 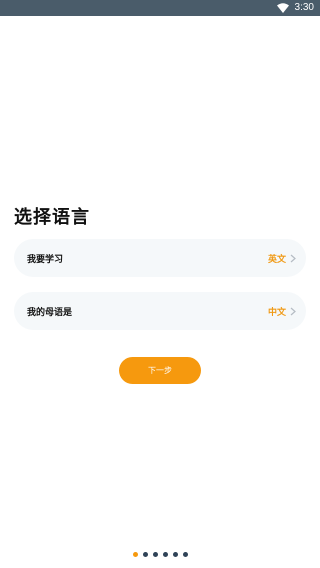 I want to click on native-language-value-group: 中文, so click(x=282, y=311).